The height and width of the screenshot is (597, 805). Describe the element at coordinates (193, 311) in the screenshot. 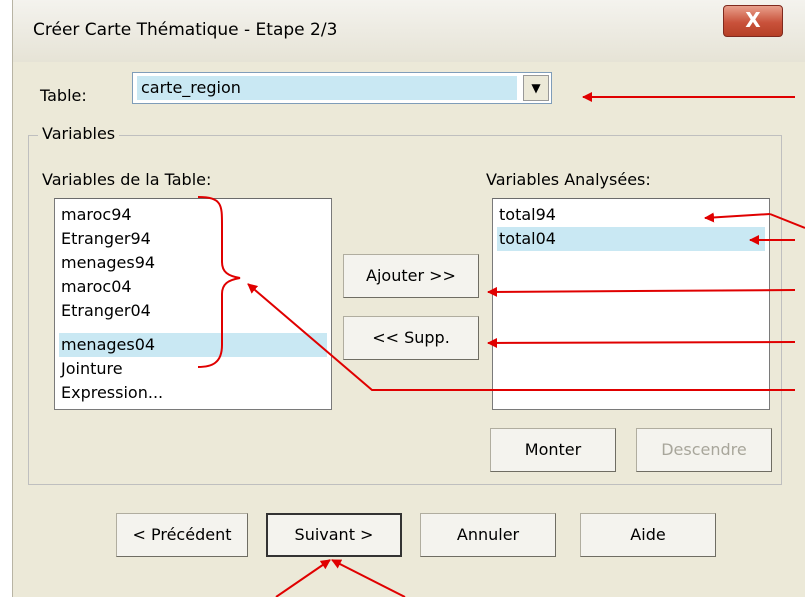

I see `list-item: Etranger04` at that location.